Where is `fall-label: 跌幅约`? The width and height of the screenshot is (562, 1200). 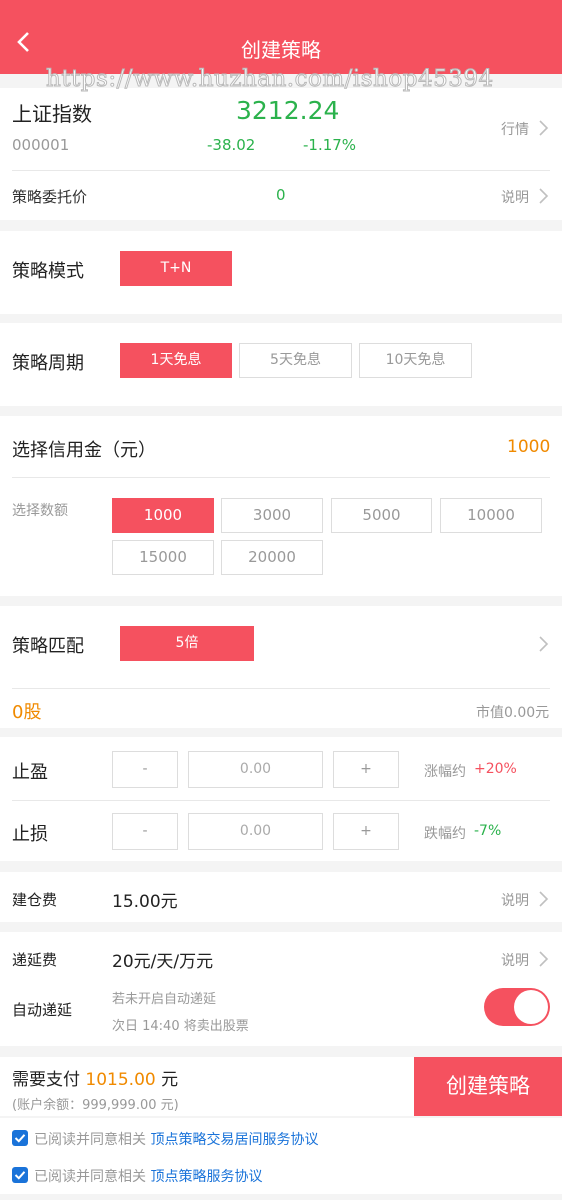
fall-label: 跌幅约 is located at coordinates (445, 834).